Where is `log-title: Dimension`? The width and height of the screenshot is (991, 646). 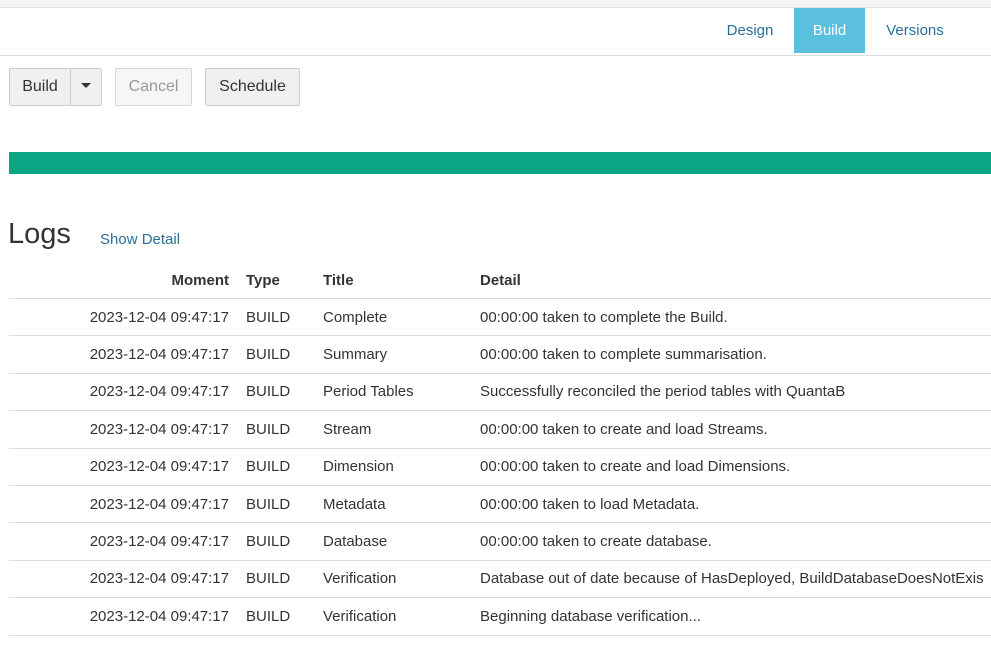 log-title: Dimension is located at coordinates (401, 467).